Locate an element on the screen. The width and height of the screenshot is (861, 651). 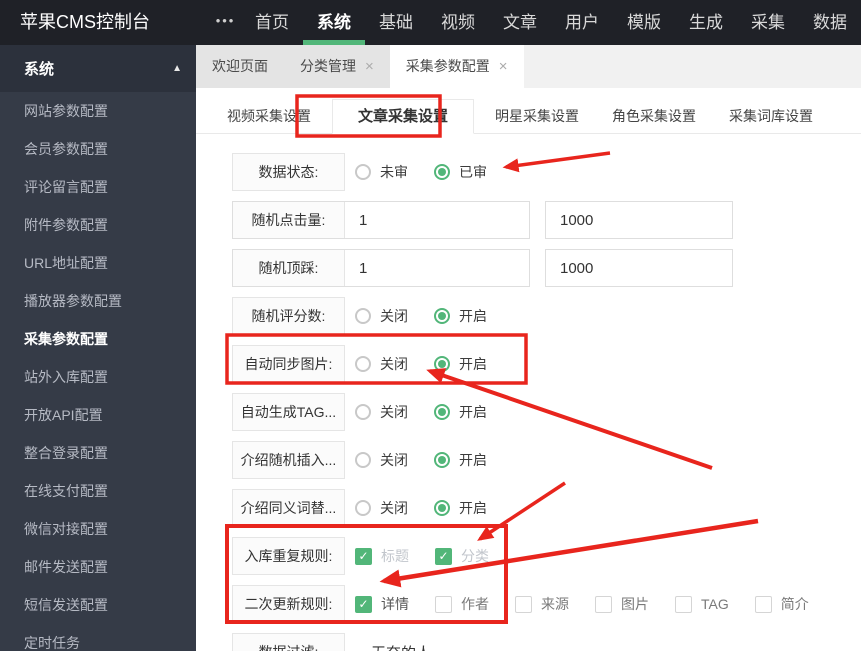
nav-item-1: 首页 is located at coordinates (272, 22).